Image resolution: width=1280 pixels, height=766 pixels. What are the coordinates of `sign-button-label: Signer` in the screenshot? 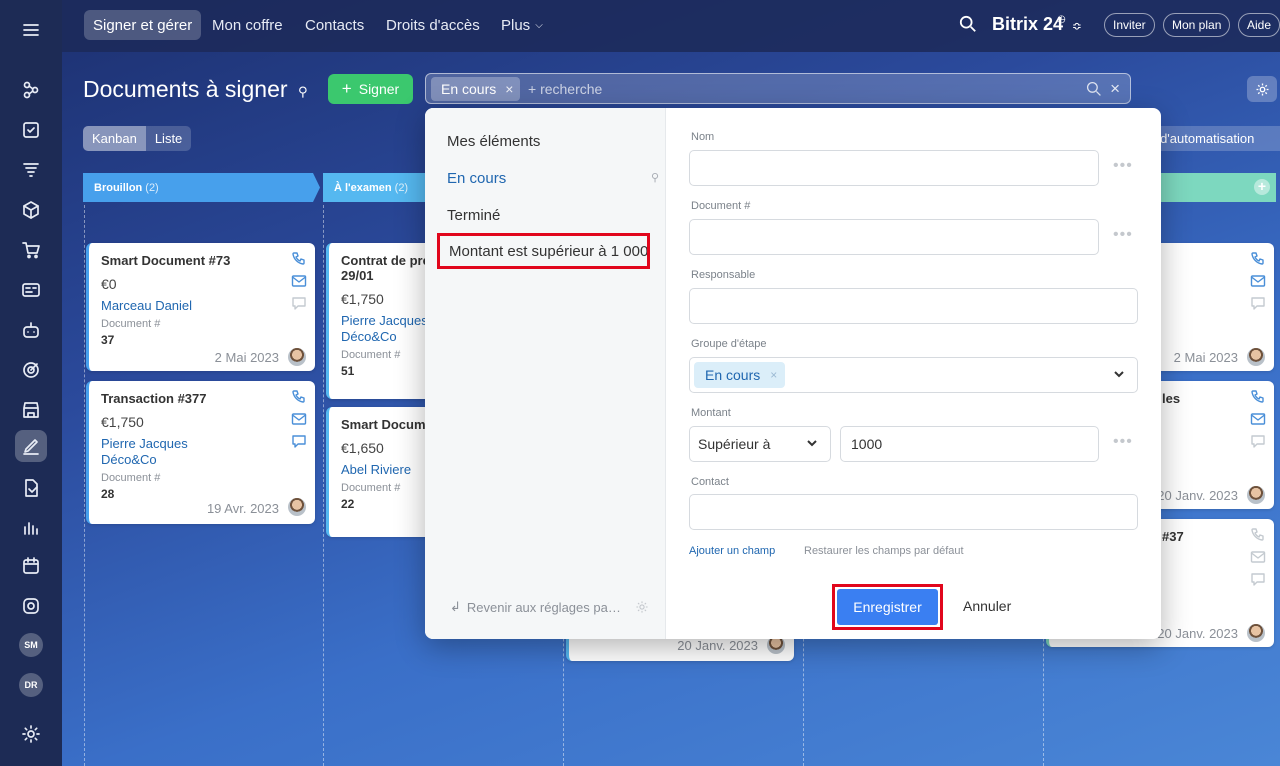 It's located at (379, 89).